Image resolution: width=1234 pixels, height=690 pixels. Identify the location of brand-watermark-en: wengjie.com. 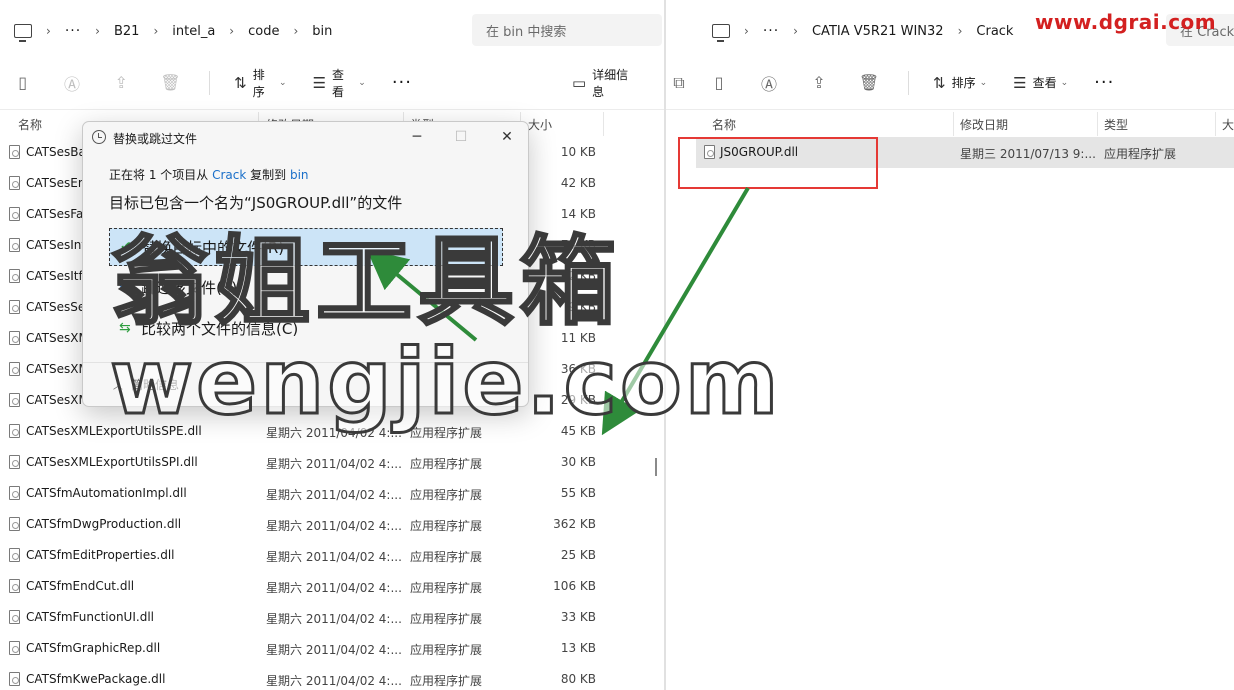
(445, 383).